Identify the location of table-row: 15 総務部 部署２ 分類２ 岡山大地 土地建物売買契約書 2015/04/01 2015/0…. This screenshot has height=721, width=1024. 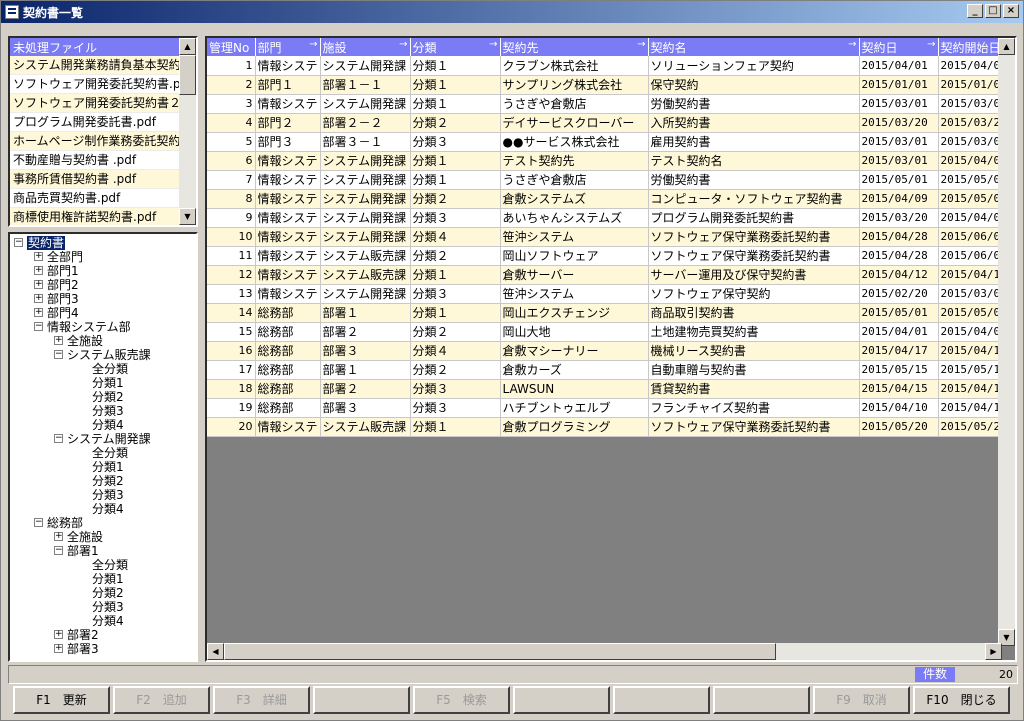
(611, 332).